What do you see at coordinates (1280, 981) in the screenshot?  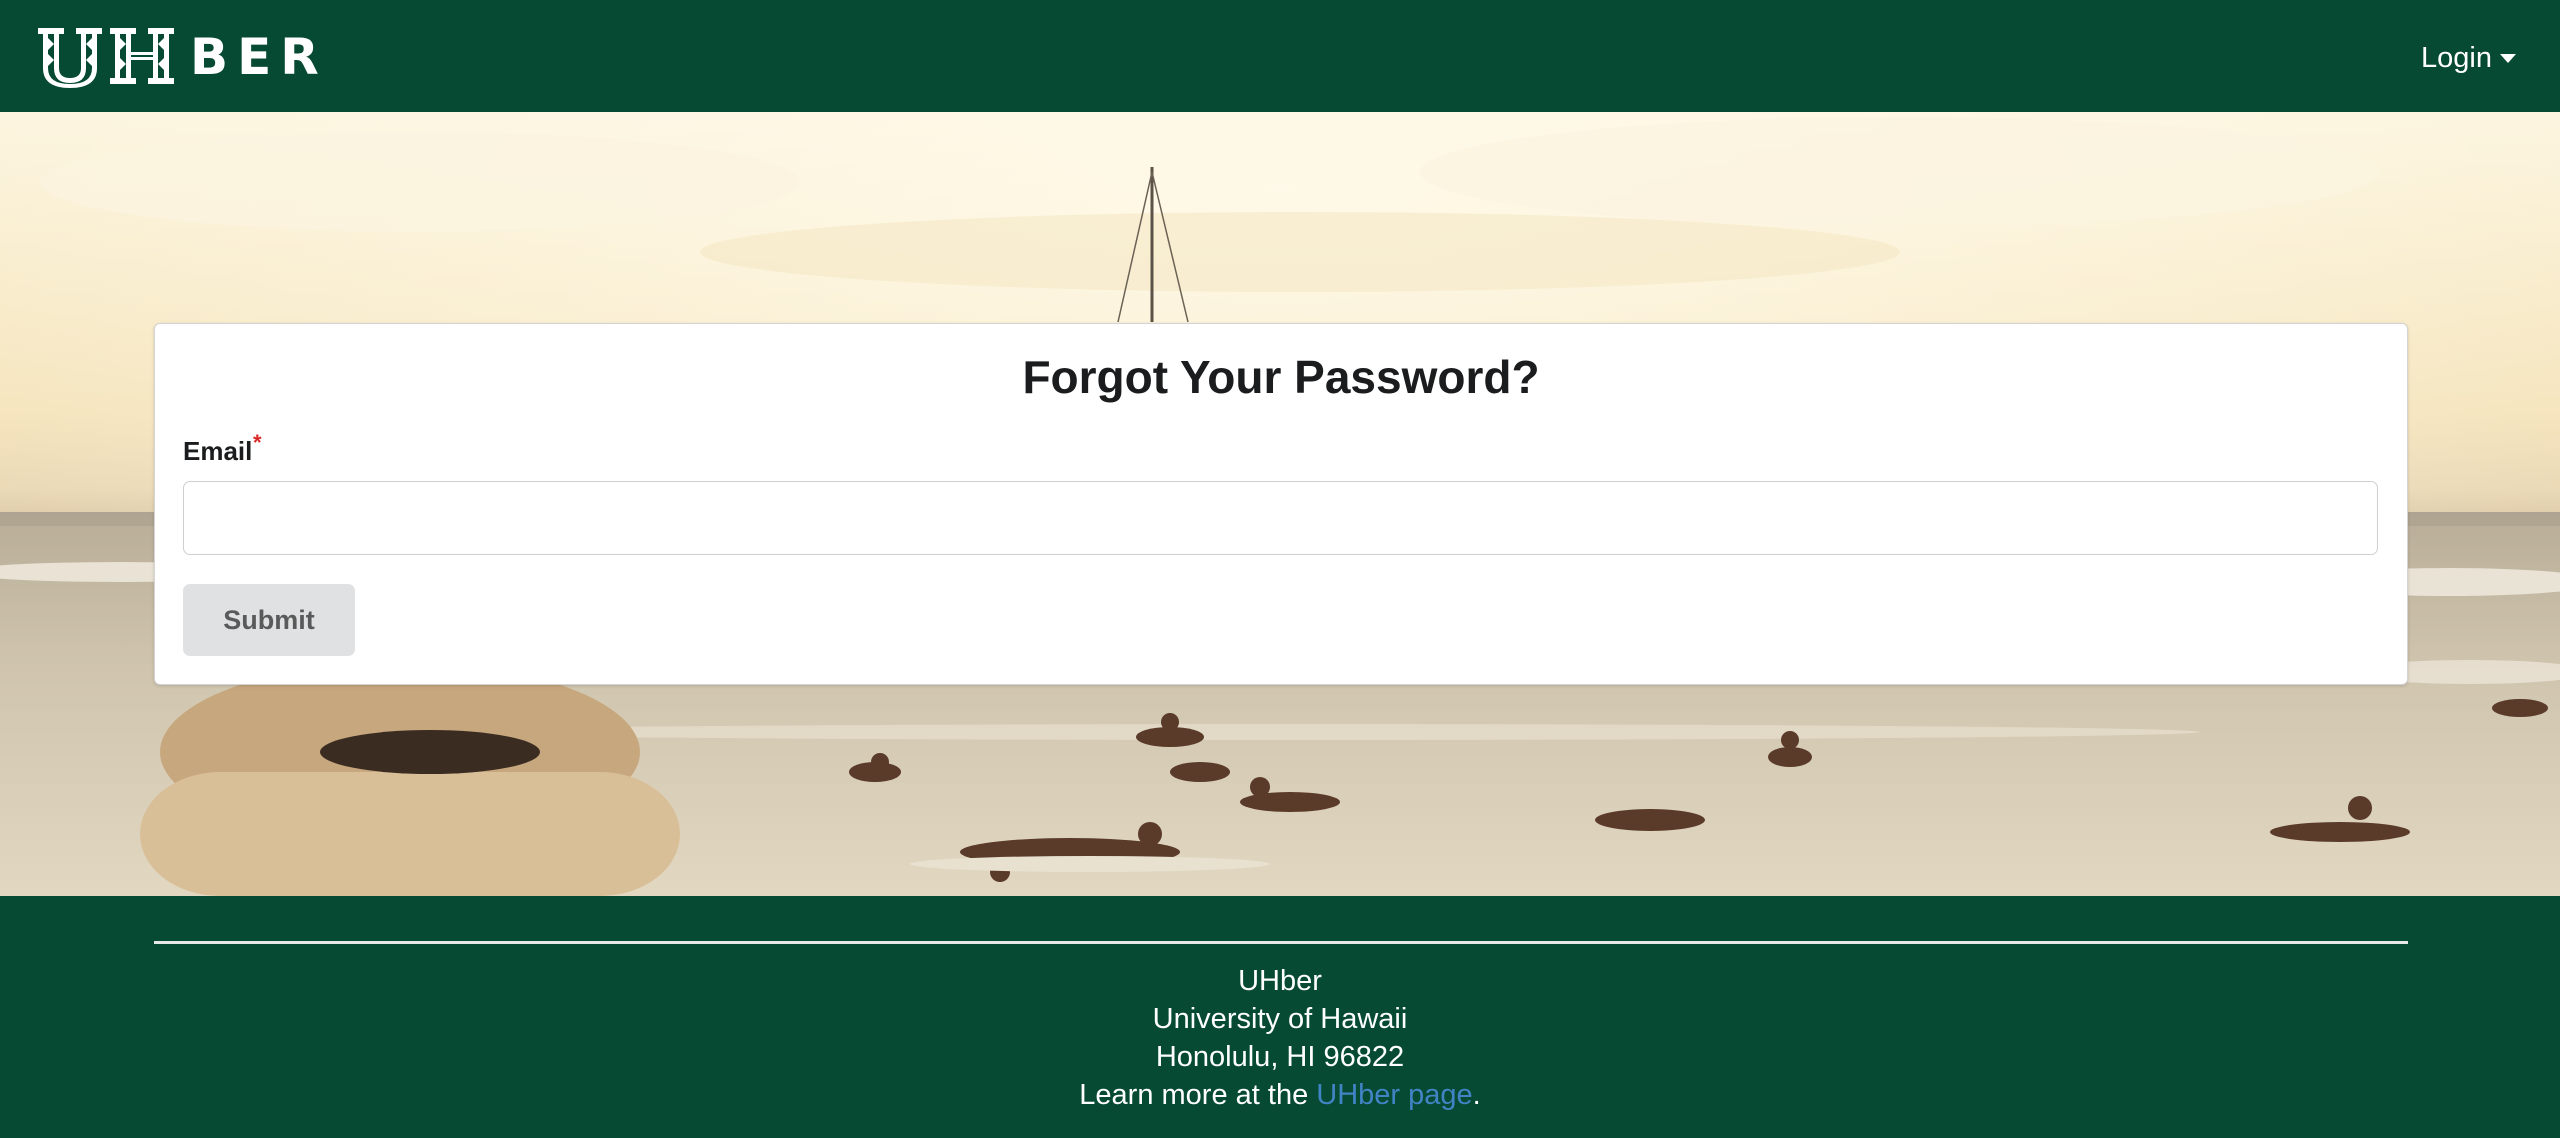 I see `footer-app-name: UHber` at bounding box center [1280, 981].